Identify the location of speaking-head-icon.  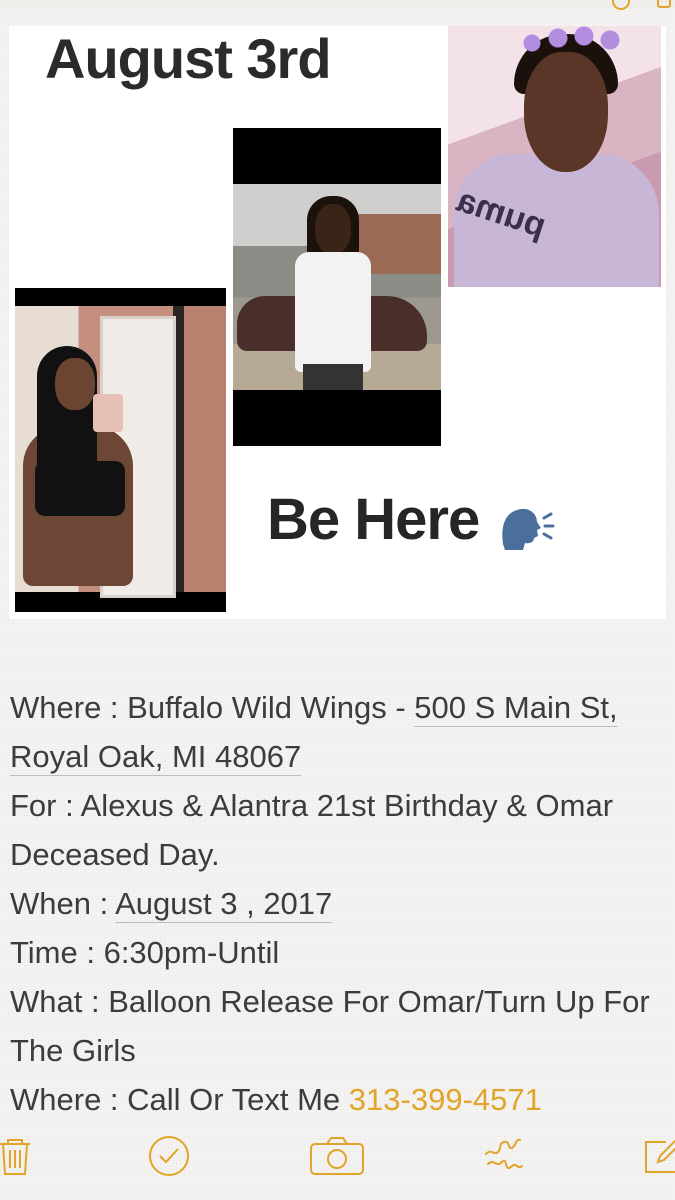
(526, 523).